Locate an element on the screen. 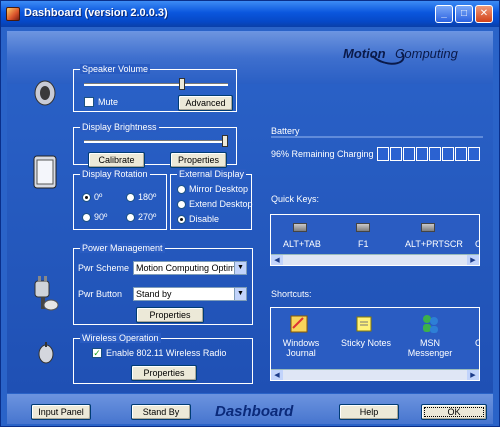 Image resolution: width=500 pixels, height=427 pixels. mirror-desktop-radio is located at coordinates (181, 189).